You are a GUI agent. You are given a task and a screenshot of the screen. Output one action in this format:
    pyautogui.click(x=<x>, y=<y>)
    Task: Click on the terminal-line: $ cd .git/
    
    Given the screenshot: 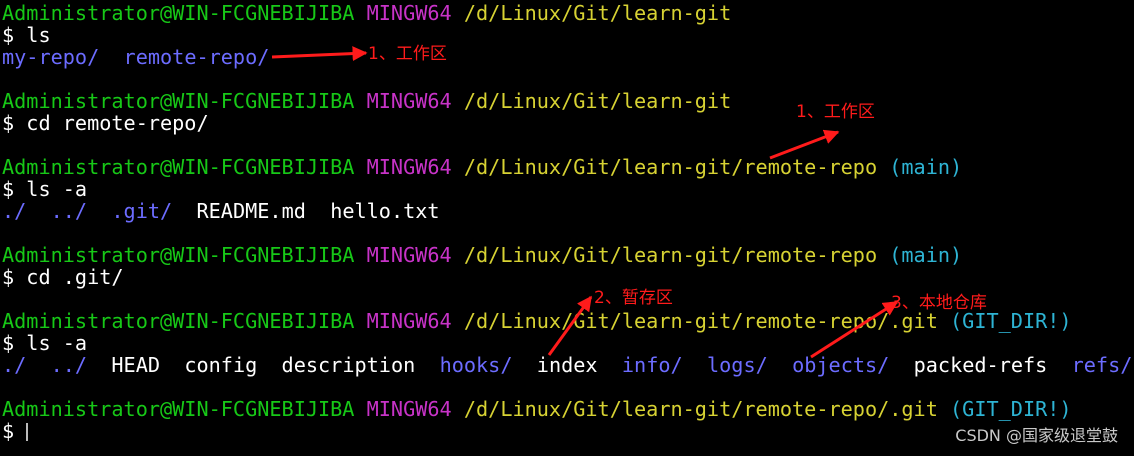 What is the action you would take?
    pyautogui.click(x=63, y=277)
    